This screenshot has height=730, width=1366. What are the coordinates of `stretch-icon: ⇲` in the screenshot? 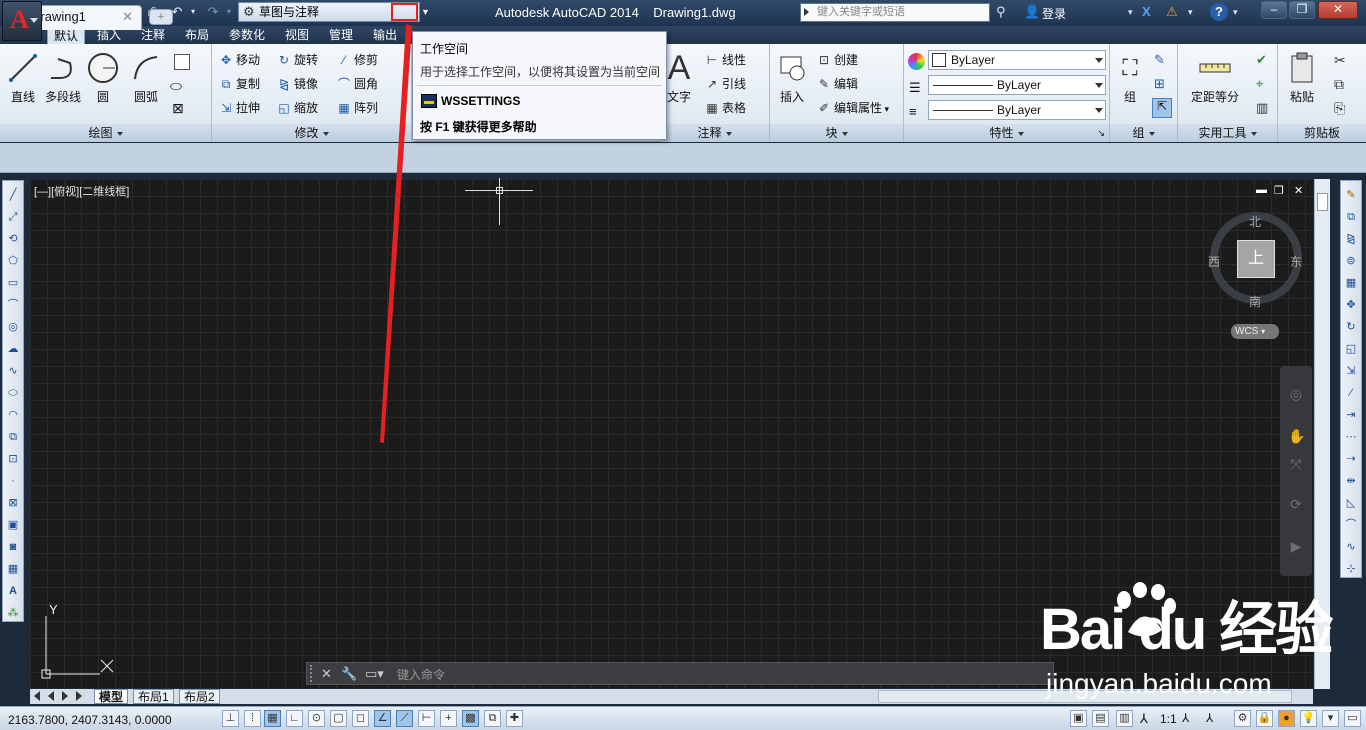 It's located at (1351, 371).